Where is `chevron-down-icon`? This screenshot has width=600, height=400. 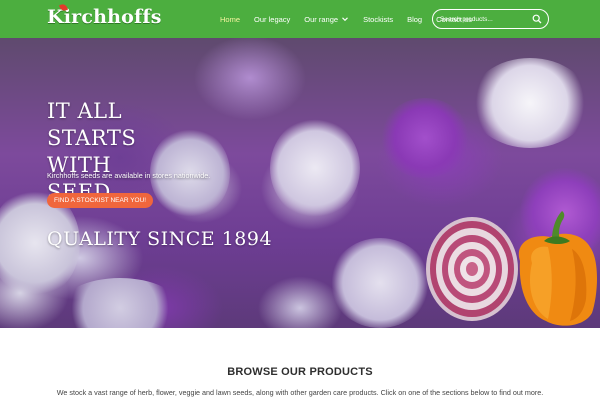
chevron-down-icon is located at coordinates (345, 19).